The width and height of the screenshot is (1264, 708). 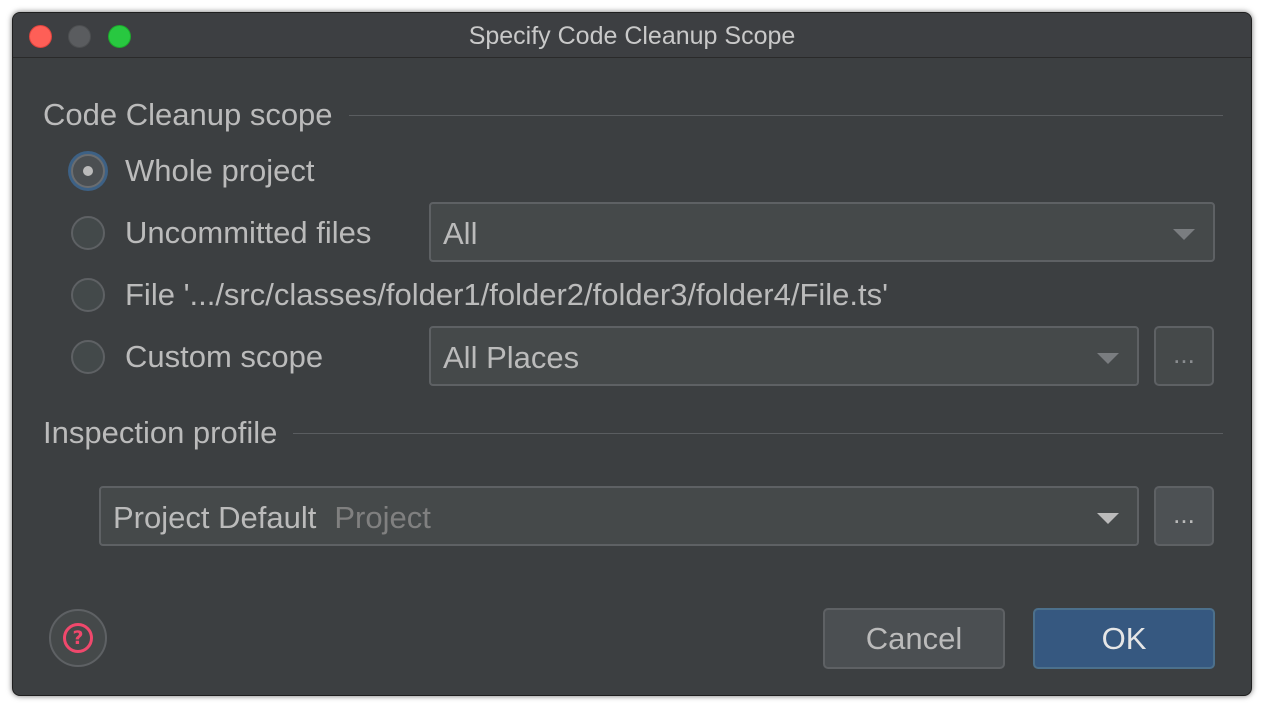 What do you see at coordinates (248, 232) in the screenshot?
I see `radio-label-uncommitted-files: Uncommitted files` at bounding box center [248, 232].